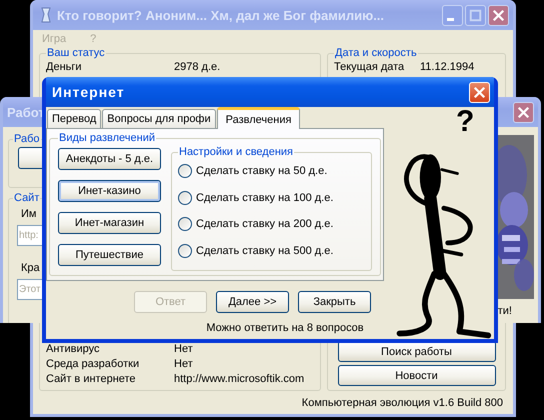 The width and height of the screenshot is (544, 420). I want to click on action-button: Новости, so click(417, 375).